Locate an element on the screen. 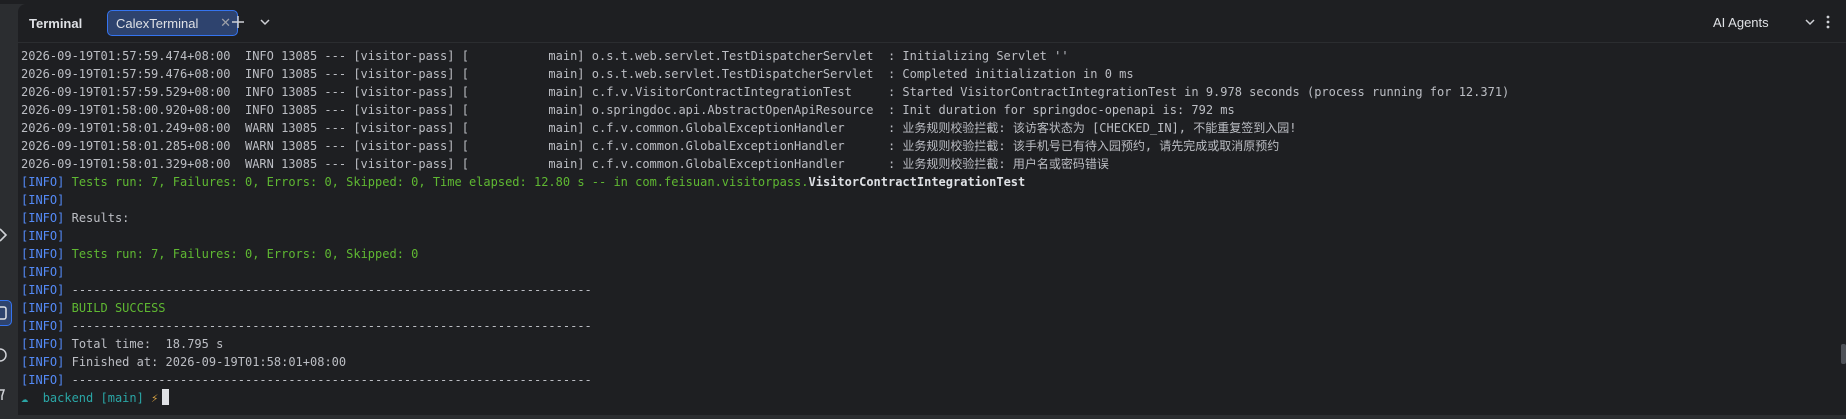  text-cursor is located at coordinates (166, 397).